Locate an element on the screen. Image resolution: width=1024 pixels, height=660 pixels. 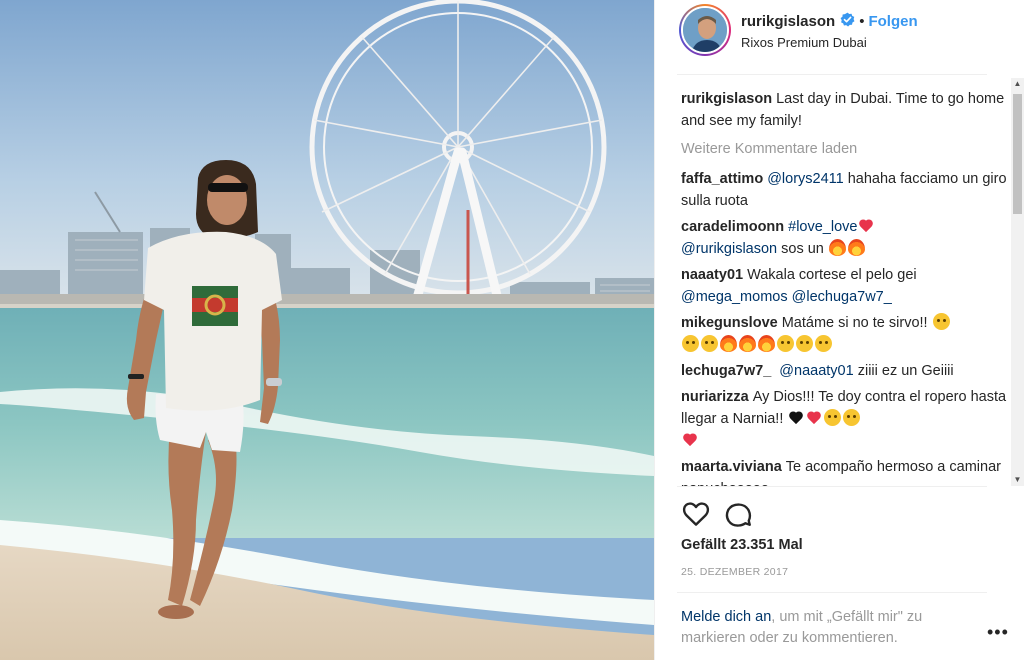
comment-text: sos un is located at coordinates (800, 249).